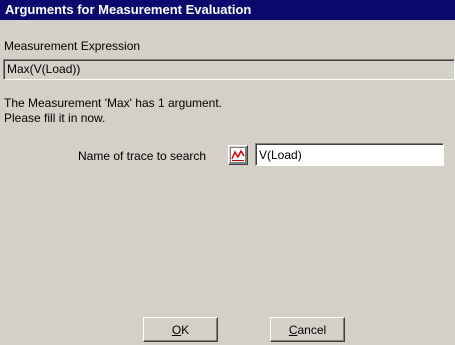 This screenshot has height=345, width=455. What do you see at coordinates (349, 154) in the screenshot?
I see `trace-name-input` at bounding box center [349, 154].